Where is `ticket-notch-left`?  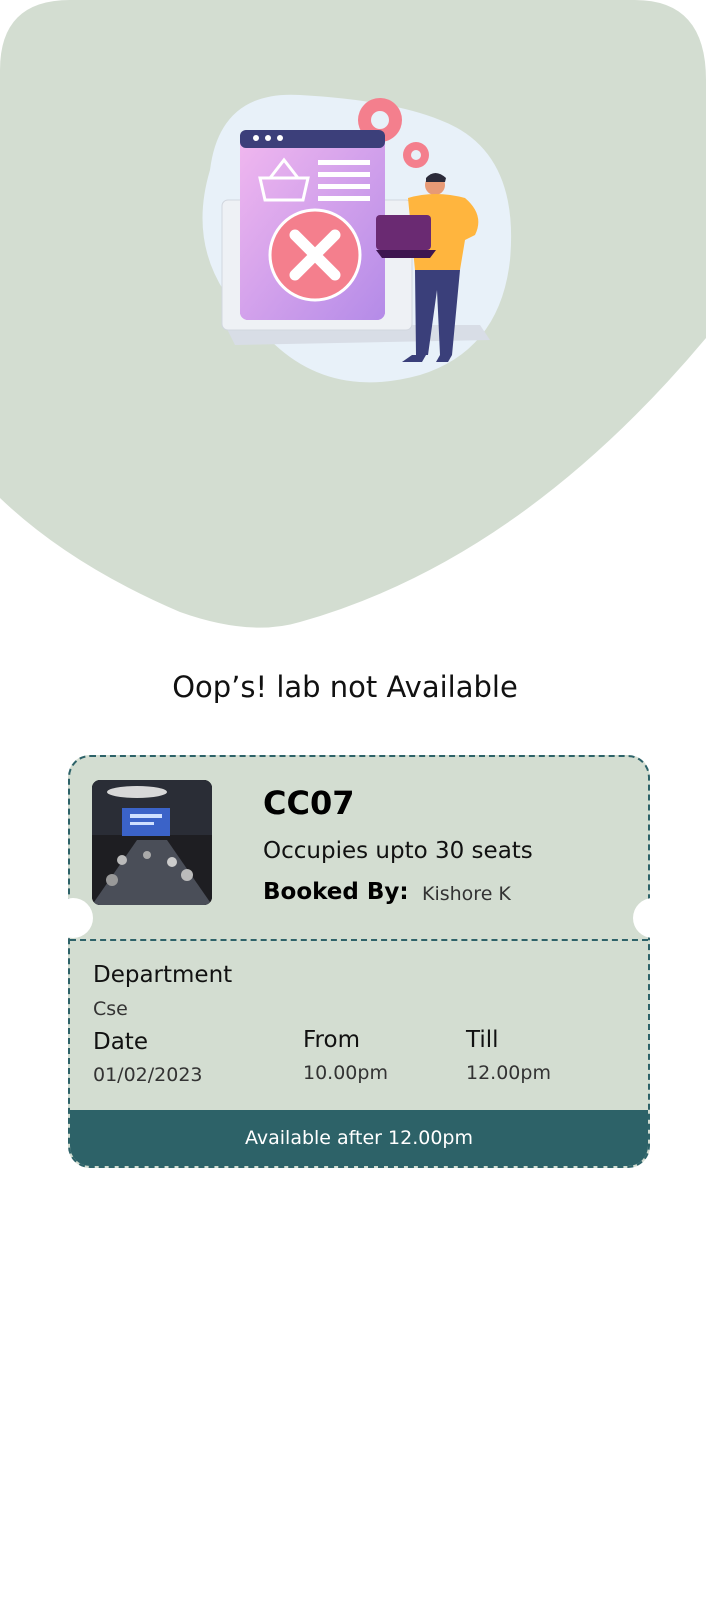
ticket-notch-left is located at coordinates (73, 918).